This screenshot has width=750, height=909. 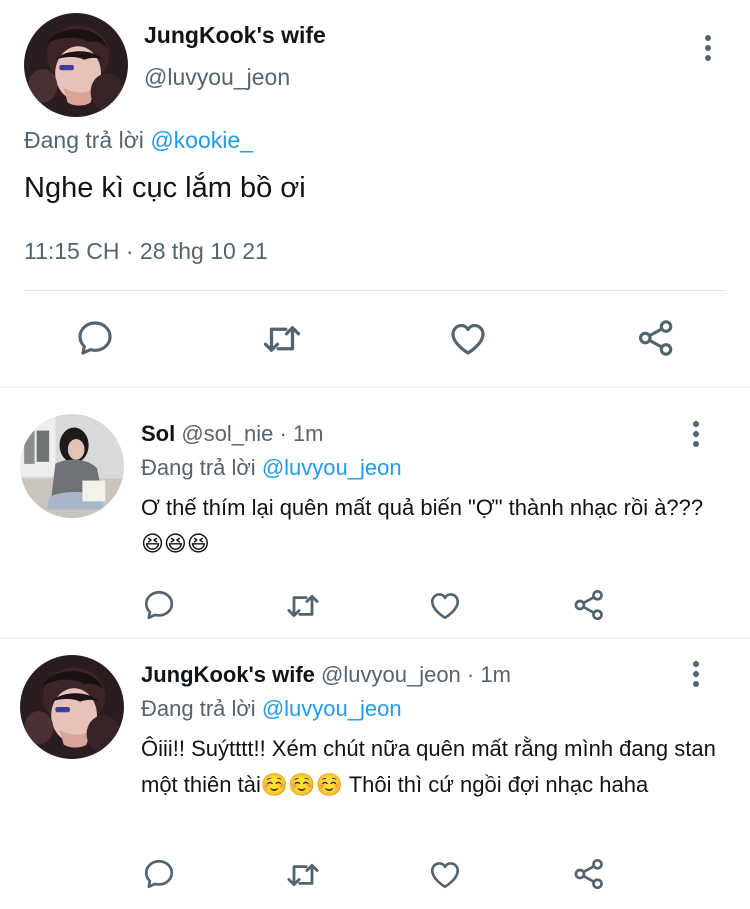 I want to click on divider, so click(x=375, y=290).